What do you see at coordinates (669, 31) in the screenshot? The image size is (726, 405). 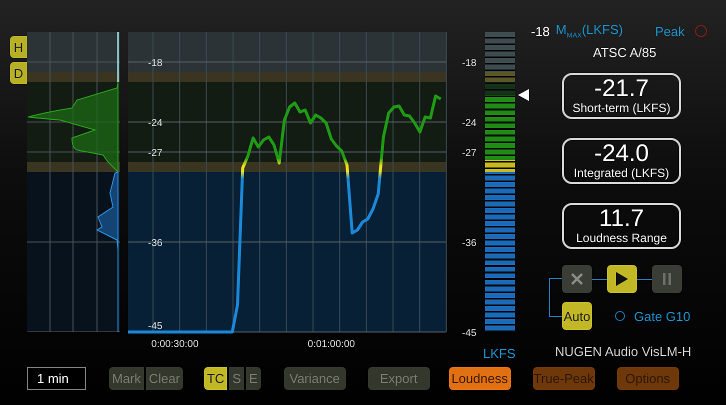 I see `peak-label: Peak` at bounding box center [669, 31].